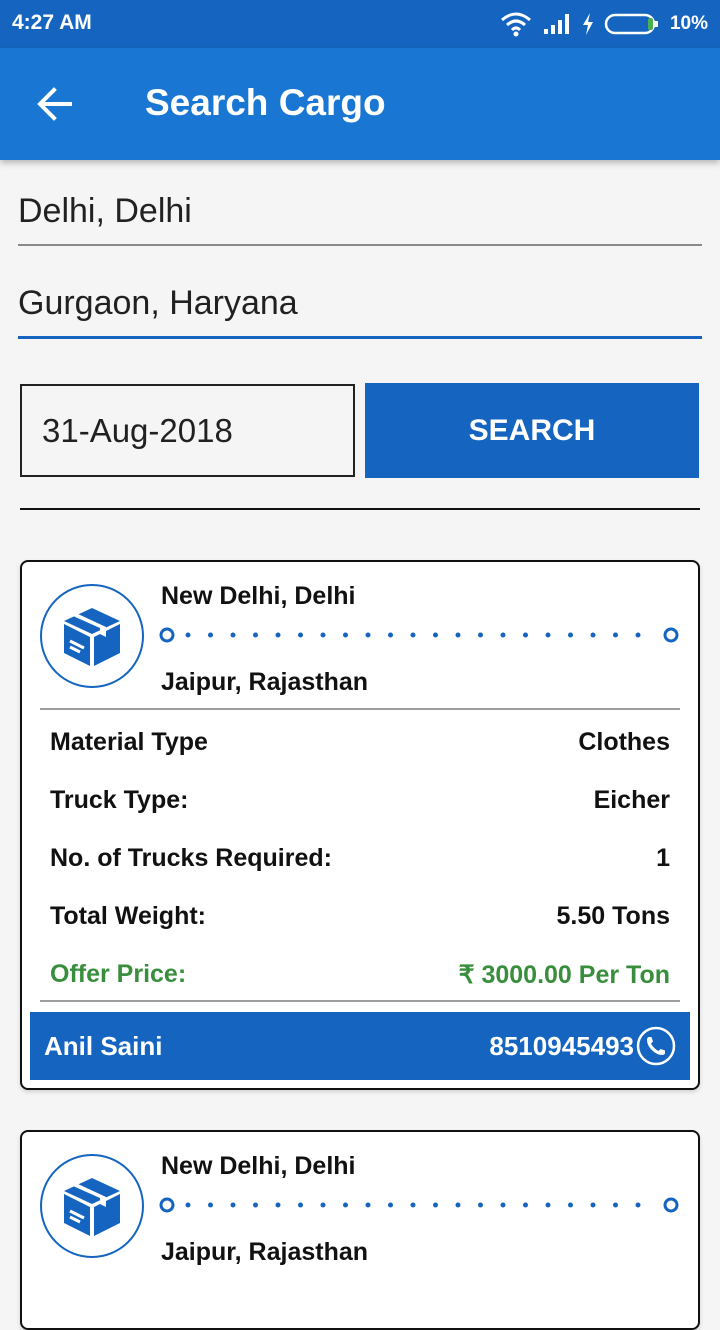 The image size is (720, 1330). I want to click on total-weight-label: Total Weight:, so click(128, 916).